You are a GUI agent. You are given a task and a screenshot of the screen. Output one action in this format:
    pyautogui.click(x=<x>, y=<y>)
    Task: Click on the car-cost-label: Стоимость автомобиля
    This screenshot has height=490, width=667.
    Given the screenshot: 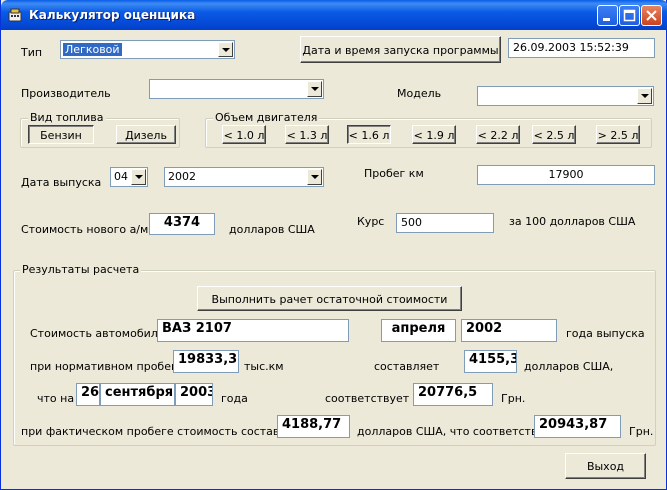 What is the action you would take?
    pyautogui.click(x=97, y=333)
    